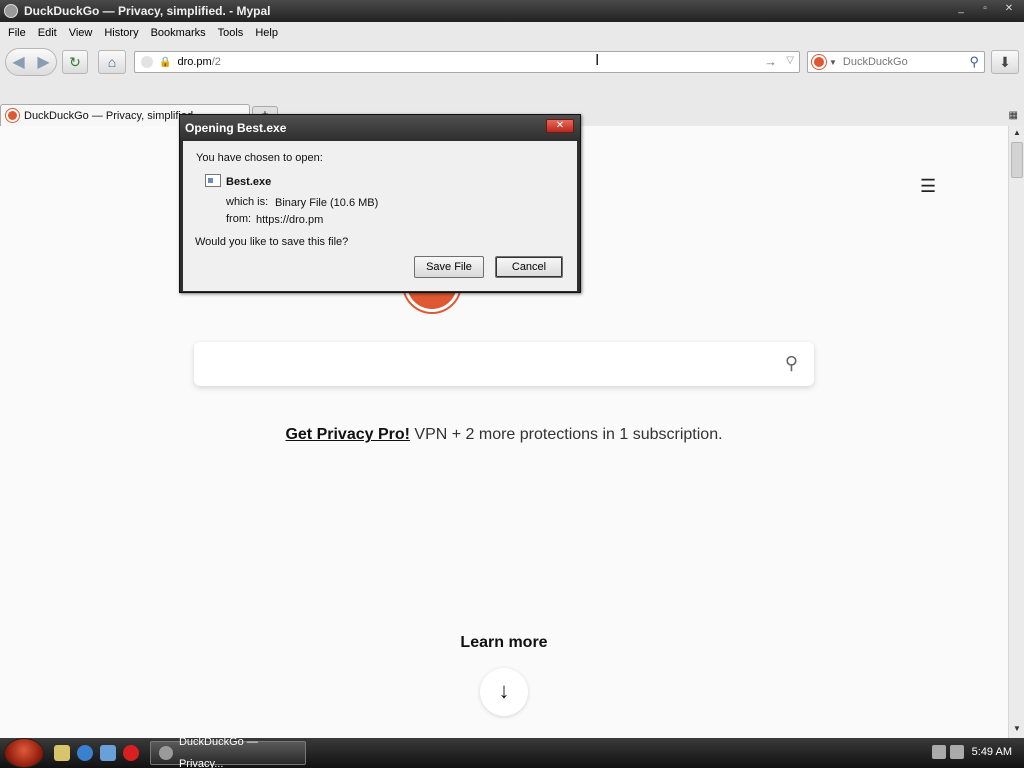 This screenshot has height=768, width=1024. I want to click on hamburger-menu-icon: ☰, so click(928, 186).